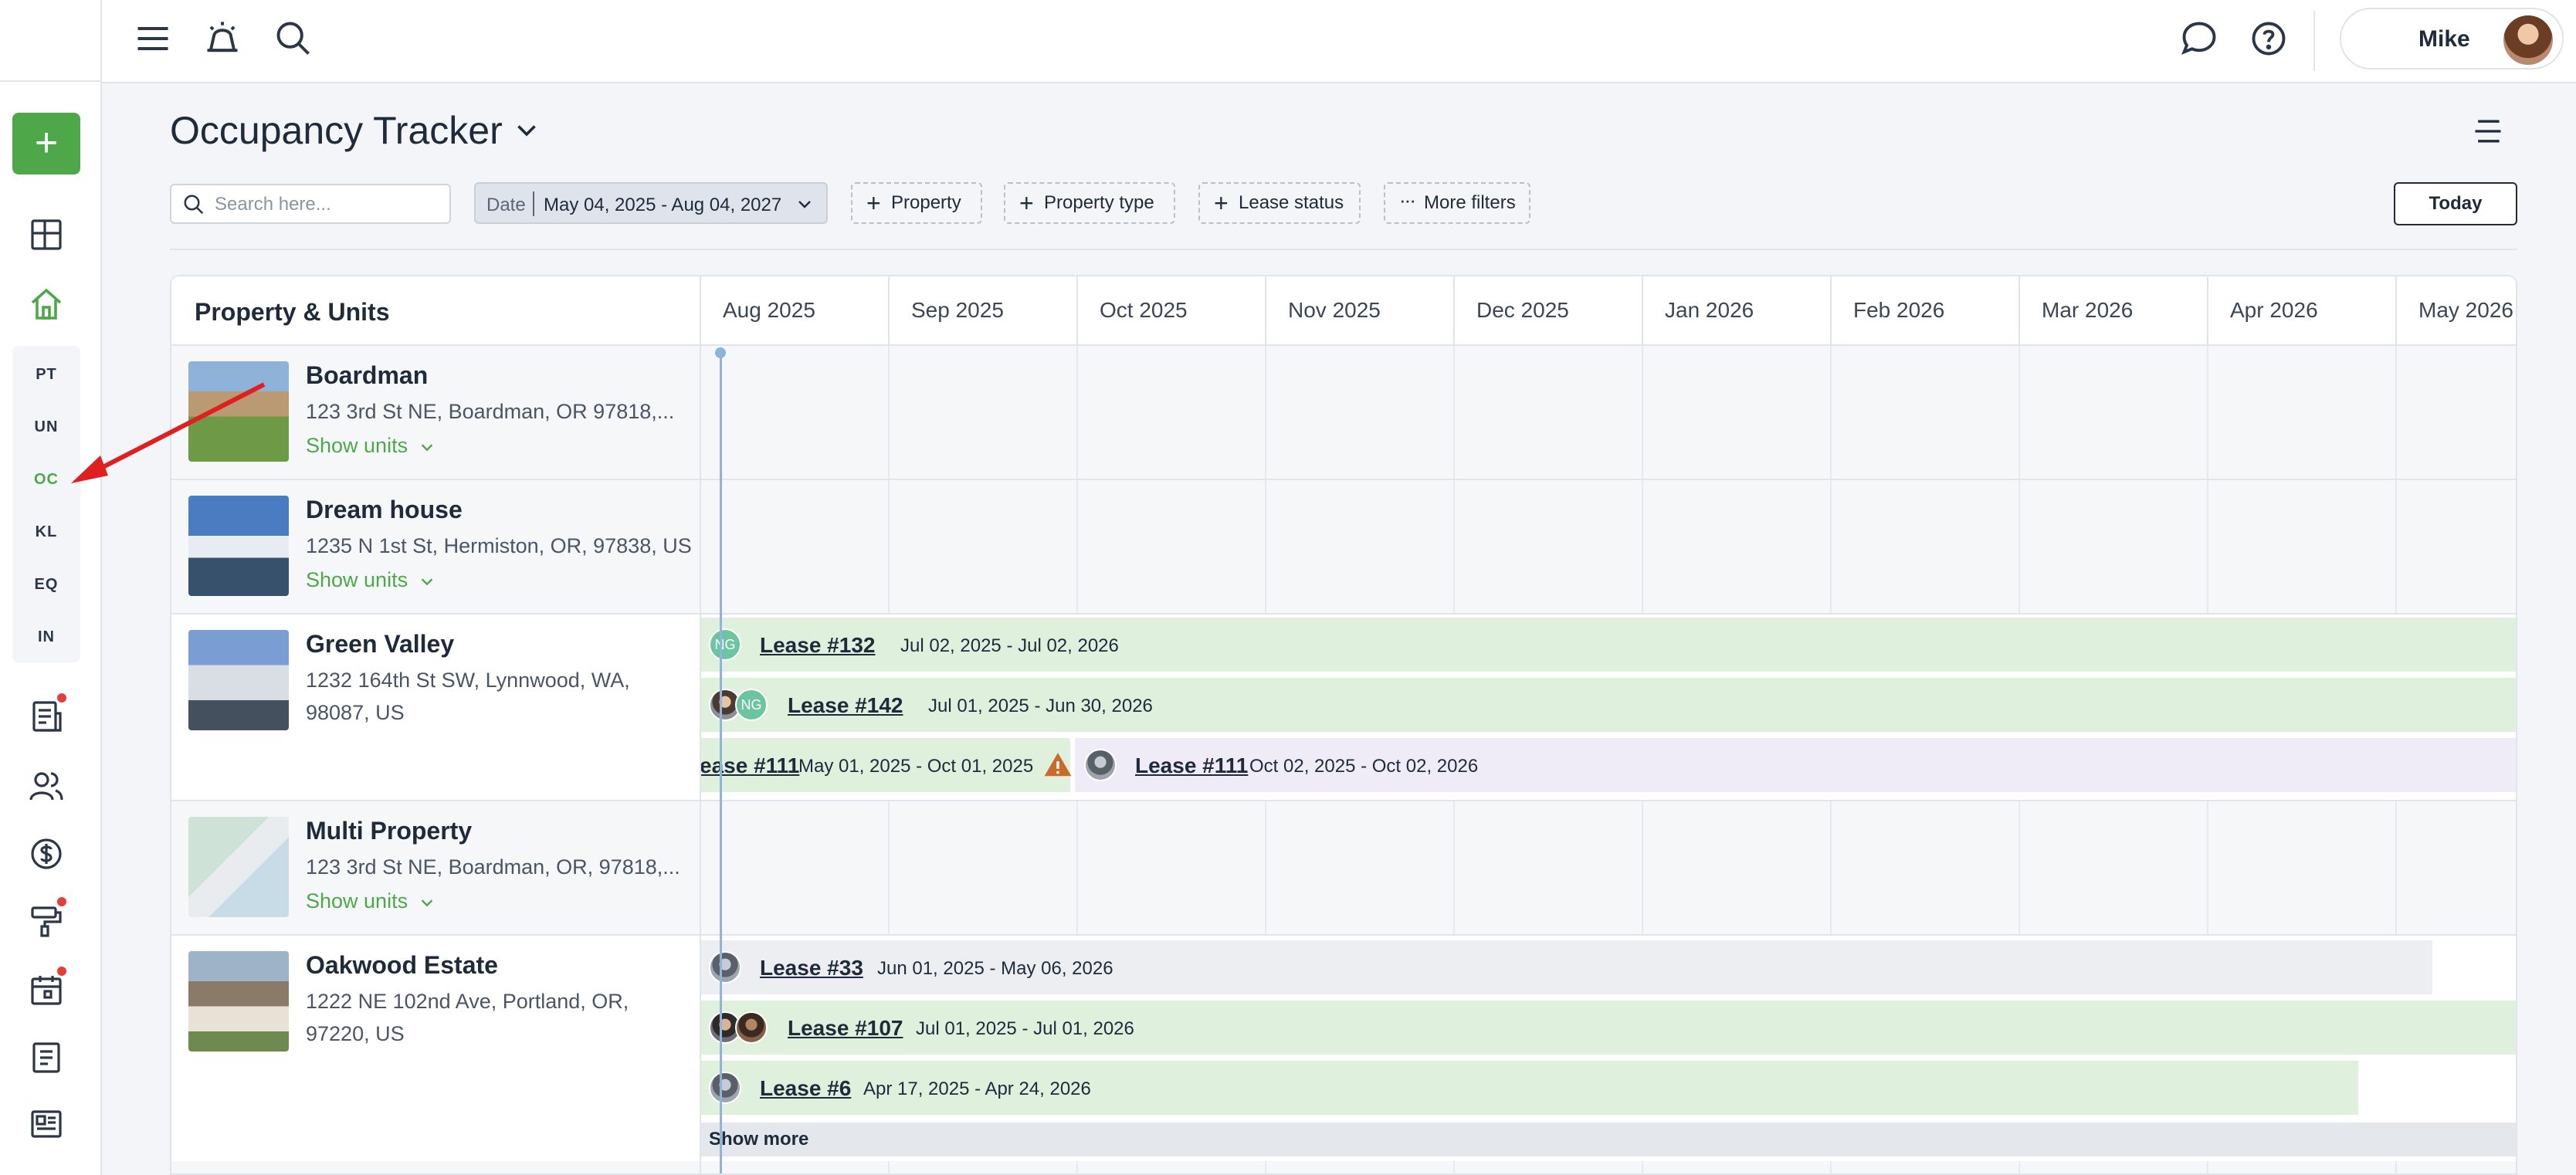 The width and height of the screenshot is (2576, 1175). What do you see at coordinates (46, 853) in the screenshot?
I see `dollar-icon` at bounding box center [46, 853].